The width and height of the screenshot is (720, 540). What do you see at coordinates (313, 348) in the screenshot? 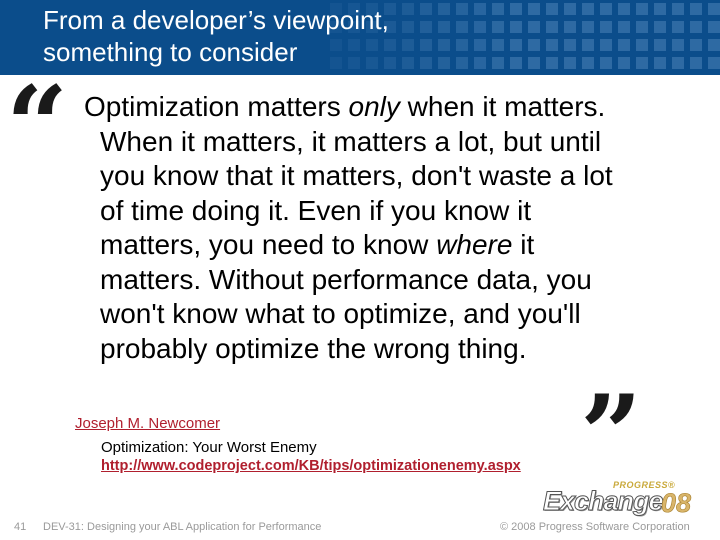
I see `quote-line-text: probably optimize the wrong thing.` at bounding box center [313, 348].